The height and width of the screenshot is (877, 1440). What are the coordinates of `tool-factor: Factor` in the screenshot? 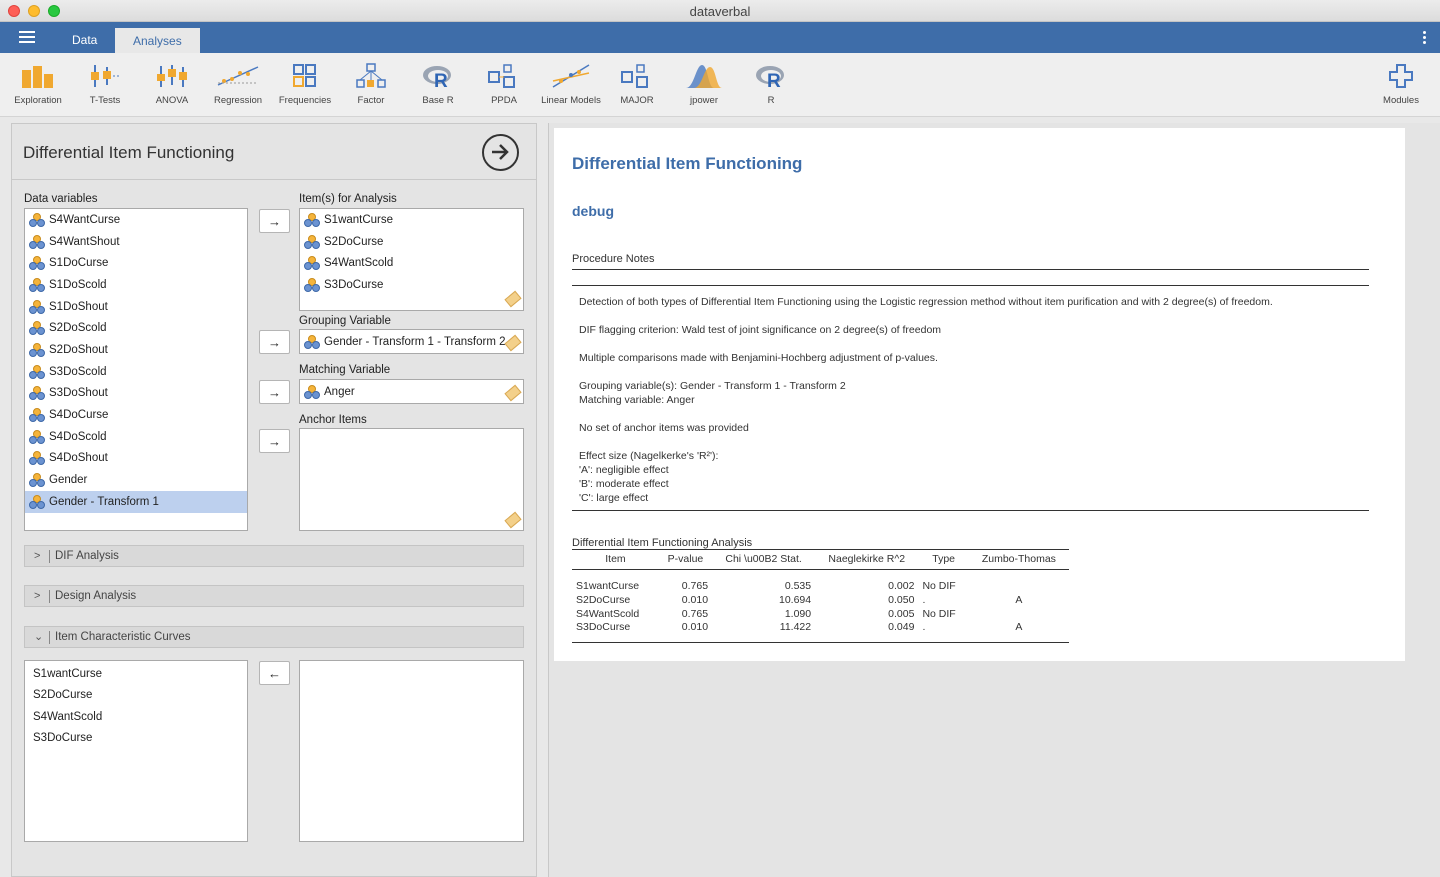 It's located at (371, 83).